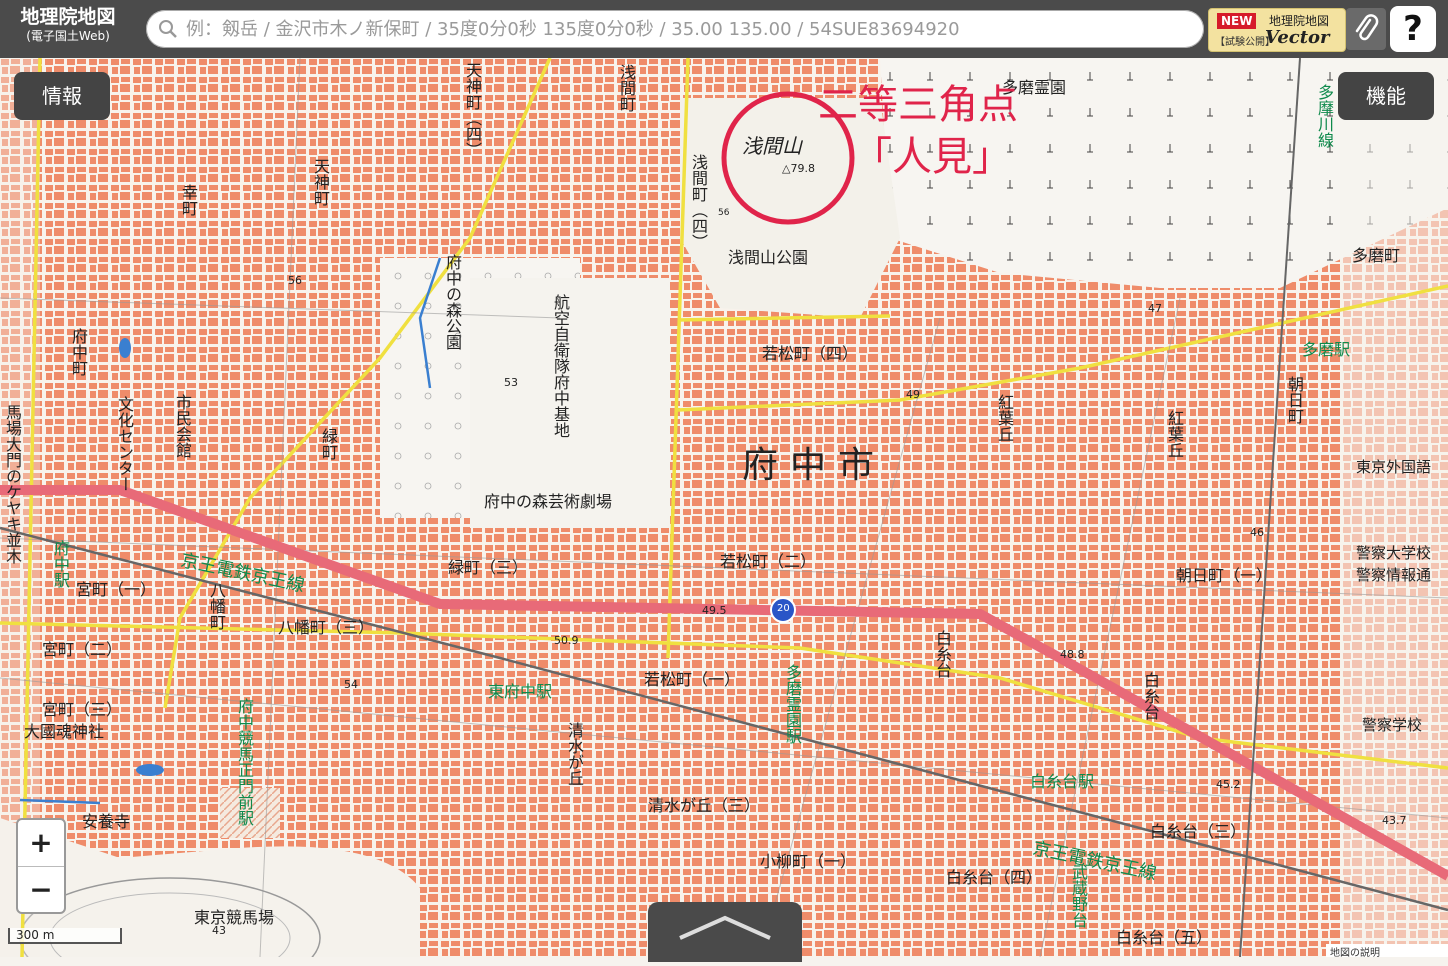 This screenshot has height=966, width=1448. I want to click on functions-button: 機能, so click(1386, 96).